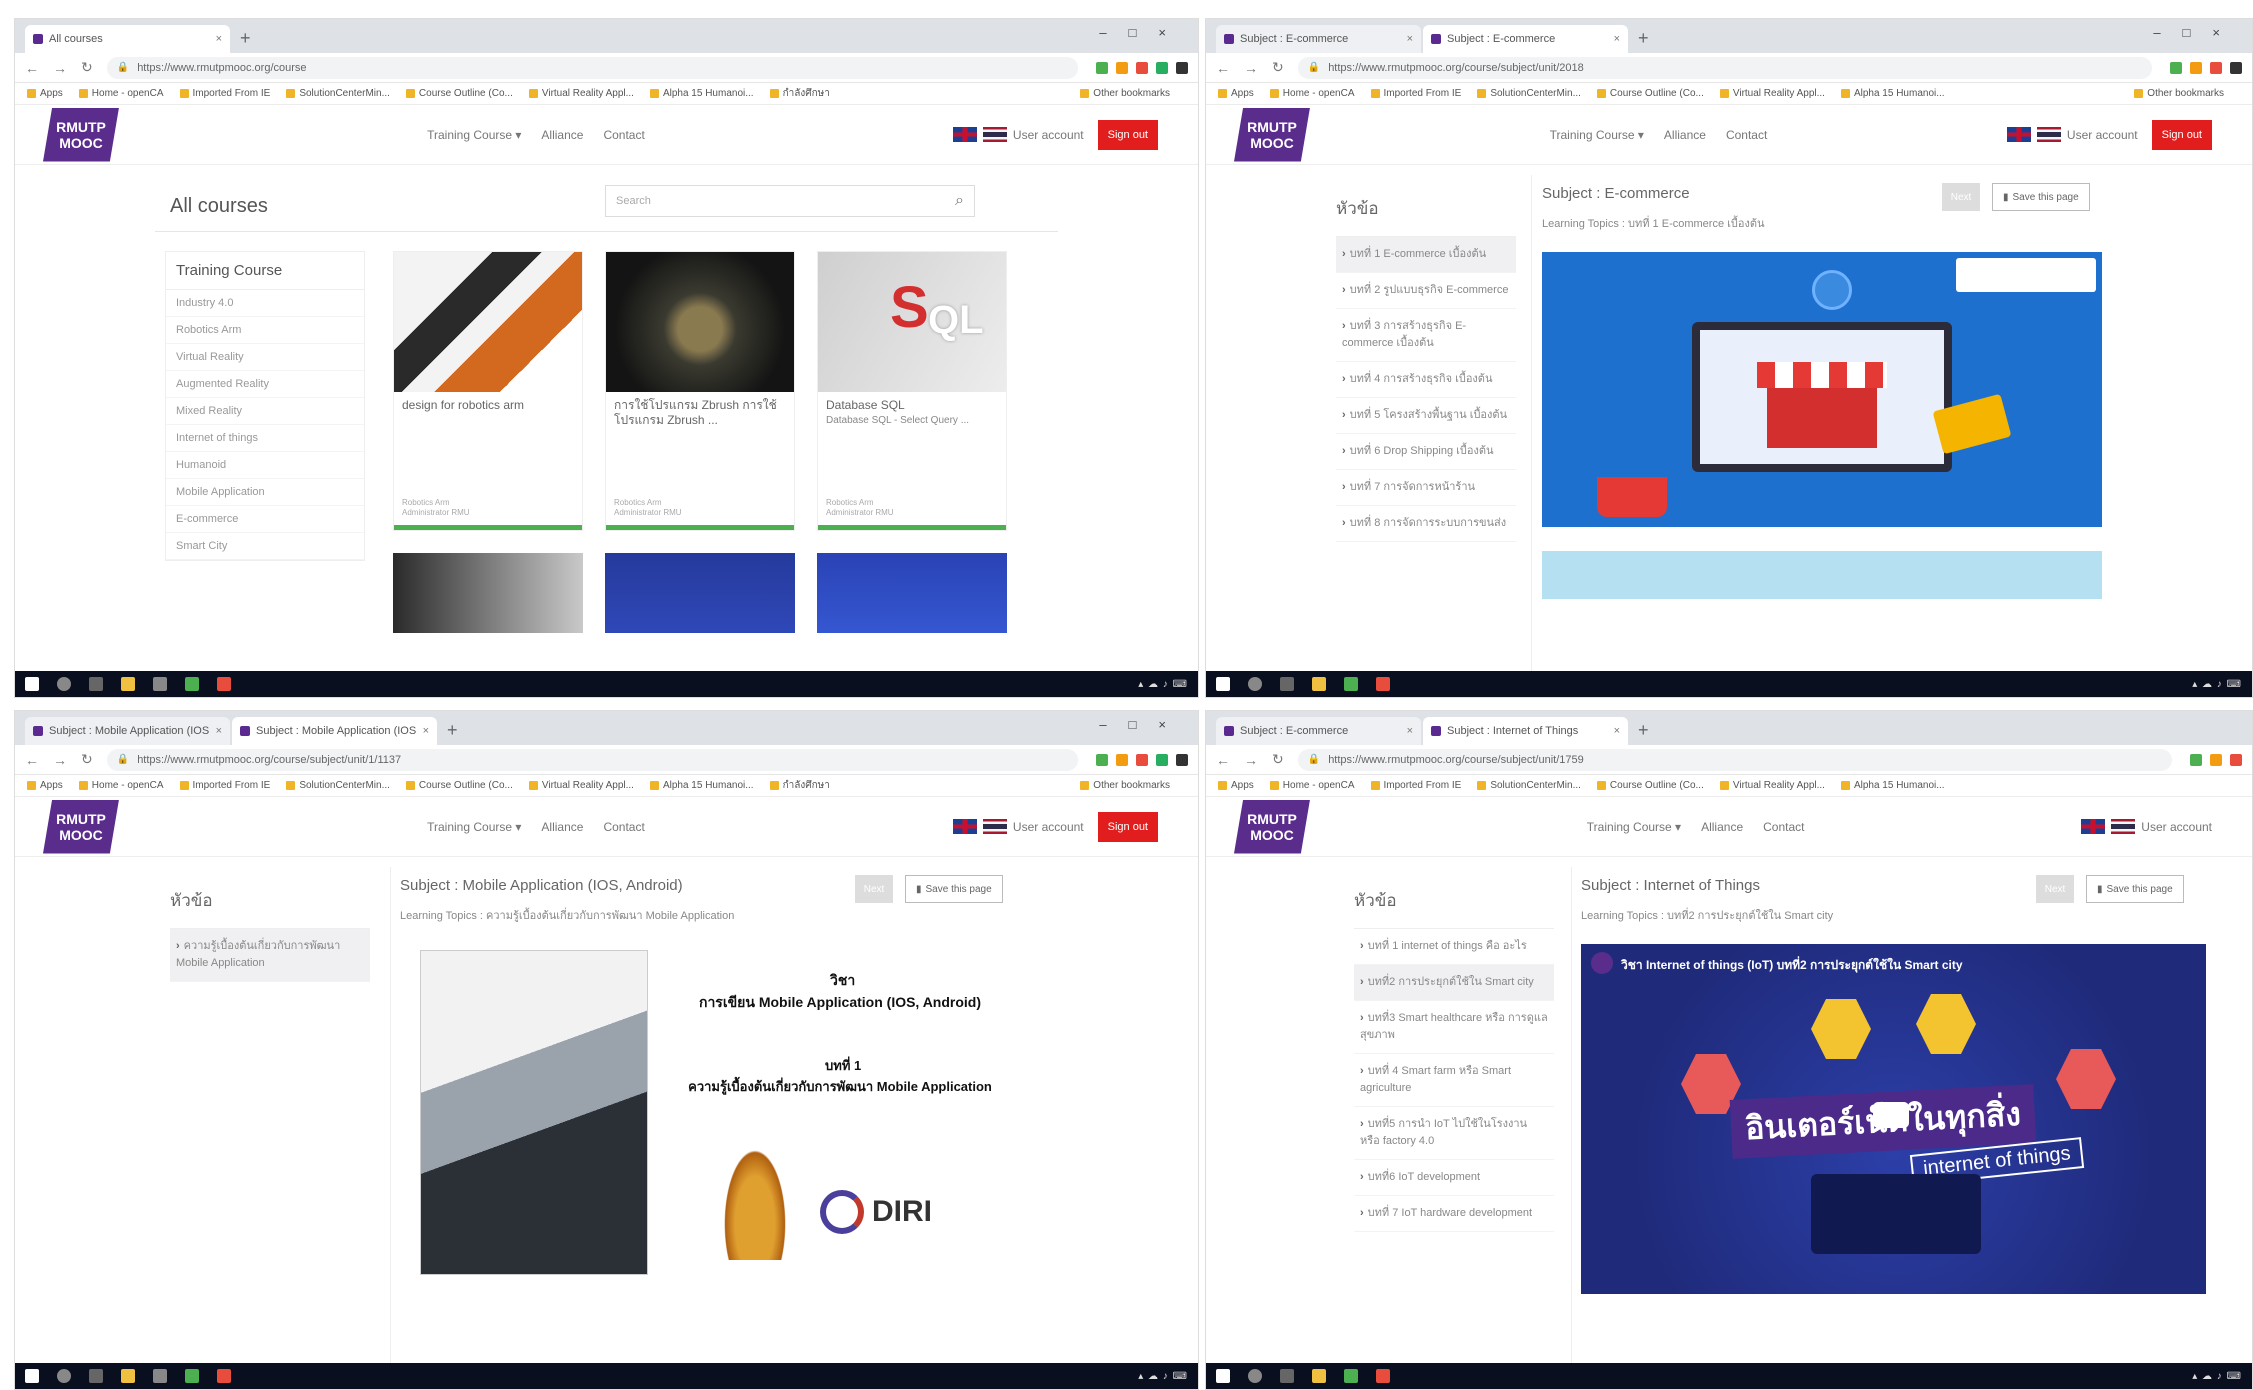 Image resolution: width=2253 pixels, height=1390 pixels. Describe the element at coordinates (265, 519) in the screenshot. I see `category-item: E-commerce` at that location.